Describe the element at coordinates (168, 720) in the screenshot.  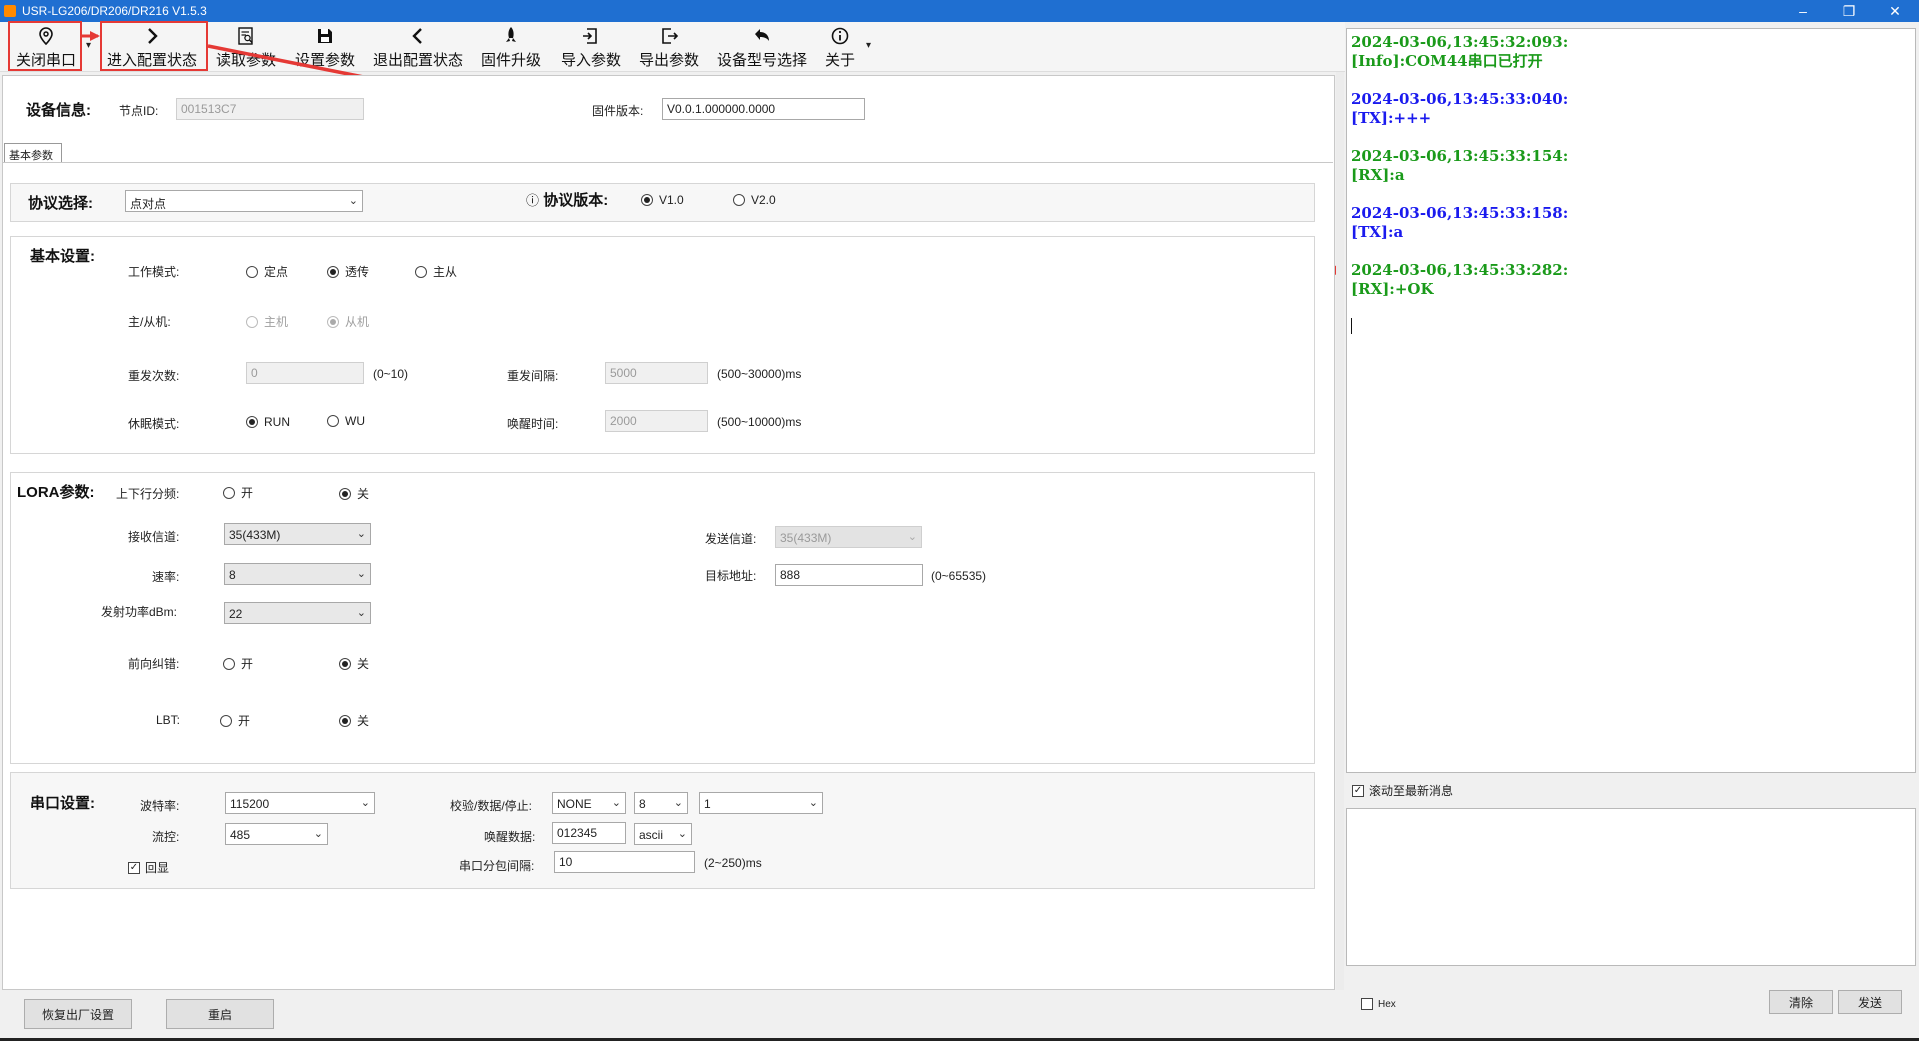
I see `lbt-label: LBT:` at that location.